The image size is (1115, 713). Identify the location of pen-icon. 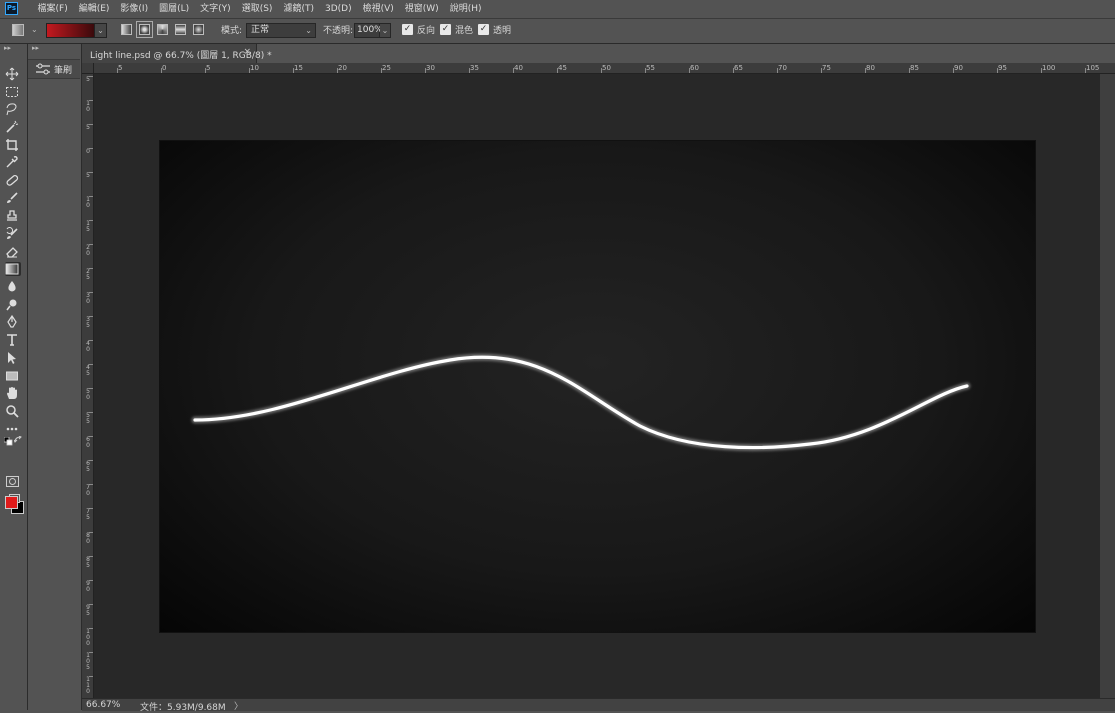
(12, 321).